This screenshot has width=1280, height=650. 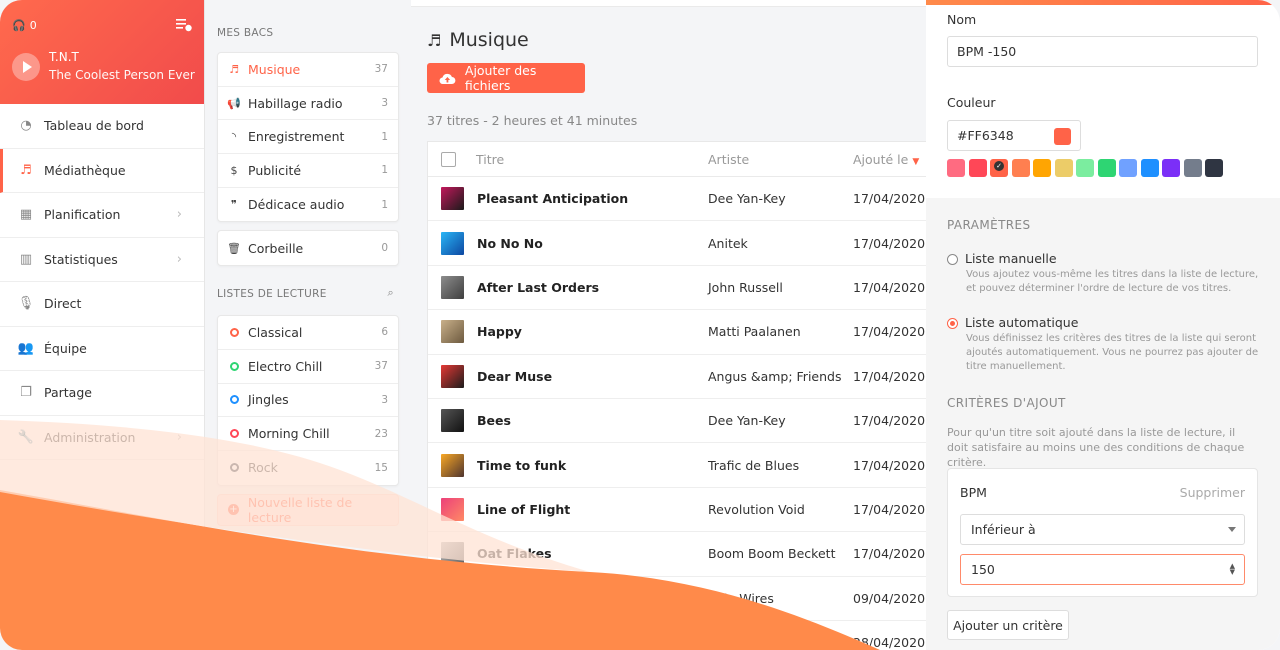 What do you see at coordinates (677, 421) in the screenshot?
I see `table-row: Bees Dee Yan-Key 17/04/2020` at bounding box center [677, 421].